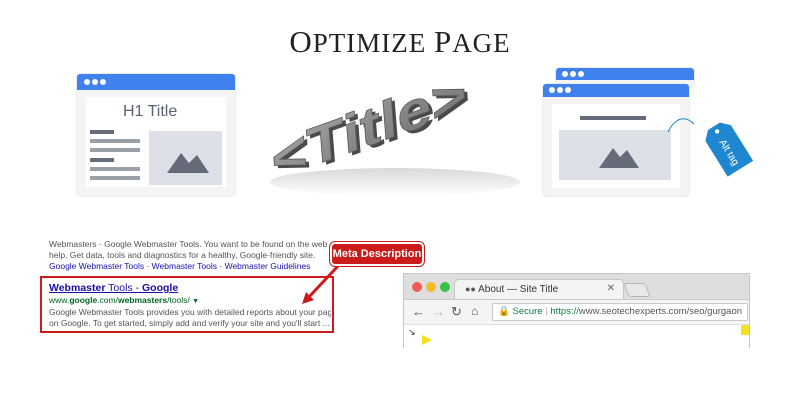 The width and height of the screenshot is (800, 400). Describe the element at coordinates (470, 289) in the screenshot. I see `glasses-favicon-icon: ●●` at that location.